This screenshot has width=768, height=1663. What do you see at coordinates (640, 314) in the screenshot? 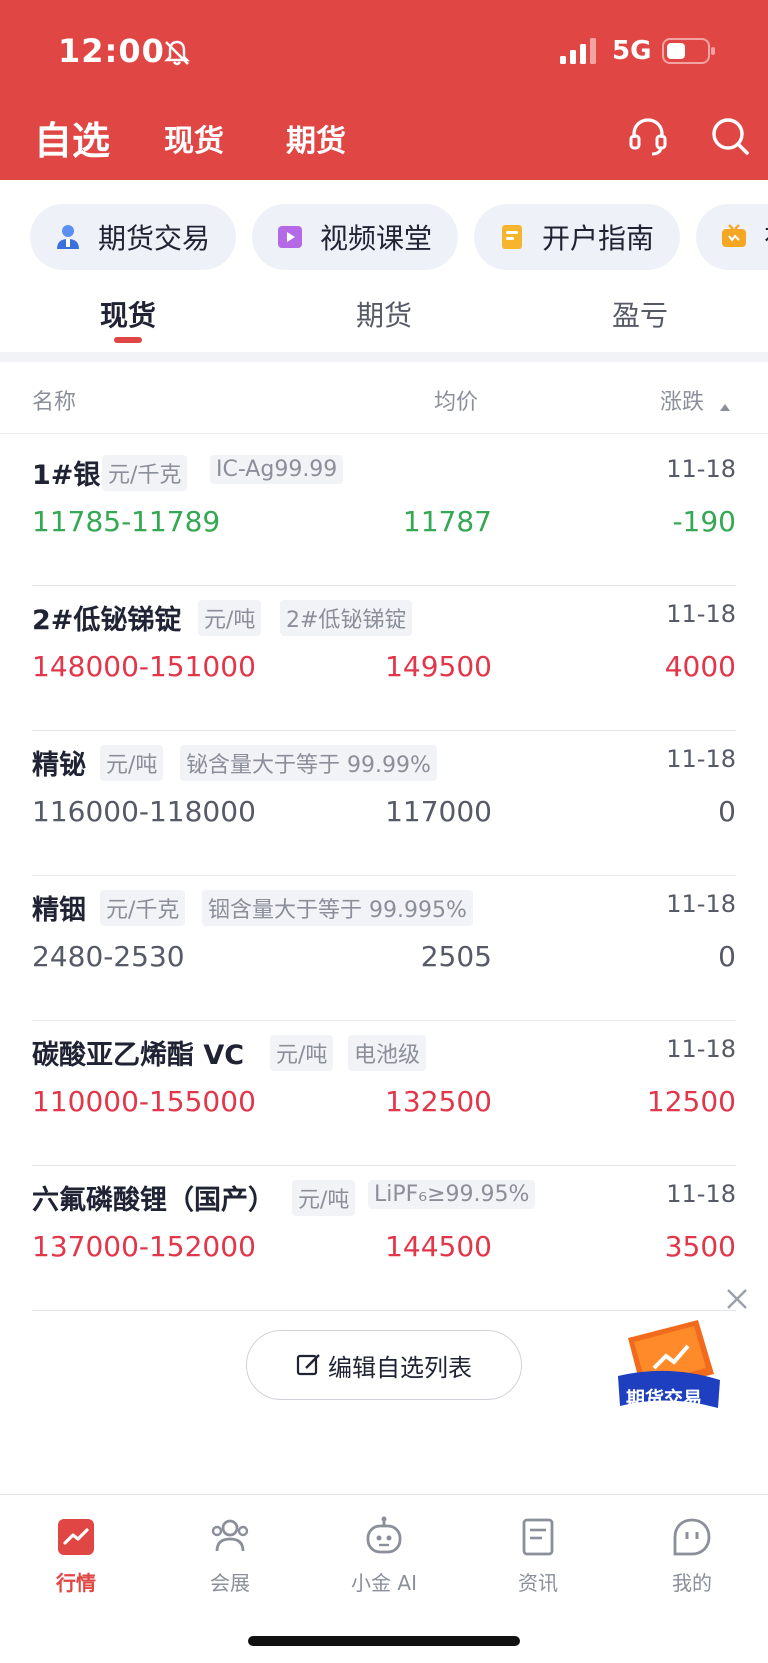
I see `tab-profit-loss: 盈亏` at bounding box center [640, 314].